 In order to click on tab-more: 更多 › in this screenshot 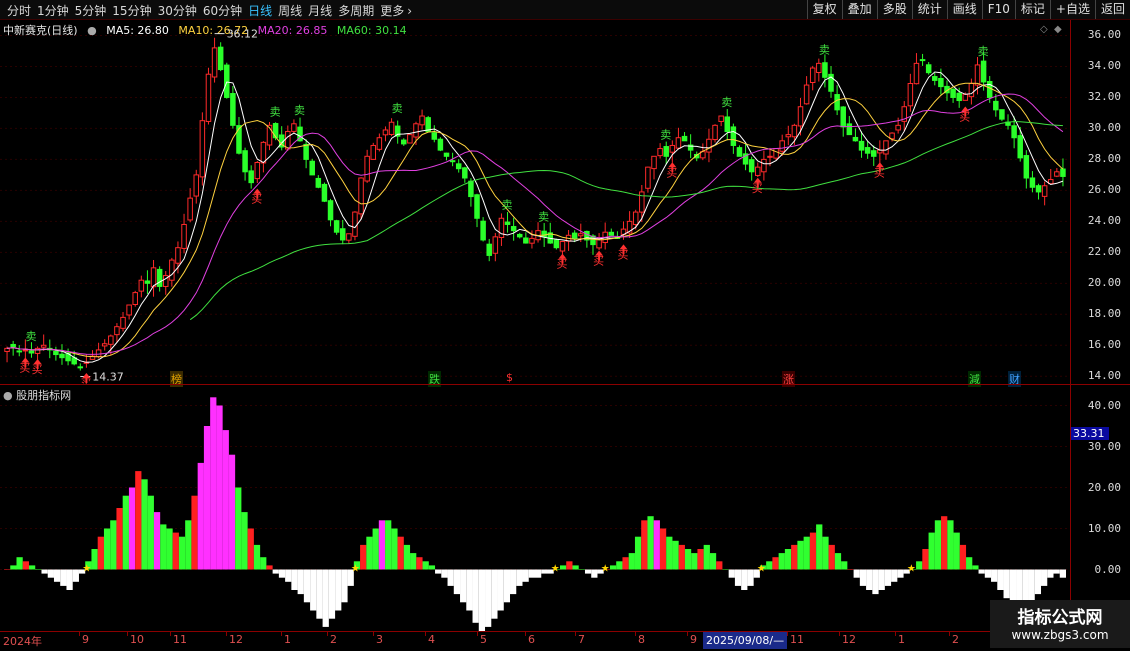, I will do `click(396, 10)`.